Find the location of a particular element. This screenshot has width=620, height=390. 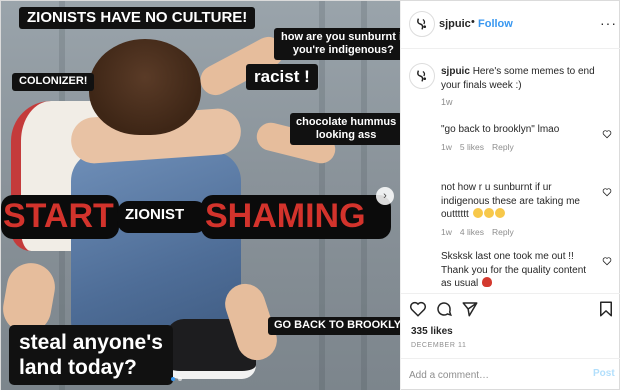

banner-zionist-text: ZIONIST is located at coordinates (155, 214).